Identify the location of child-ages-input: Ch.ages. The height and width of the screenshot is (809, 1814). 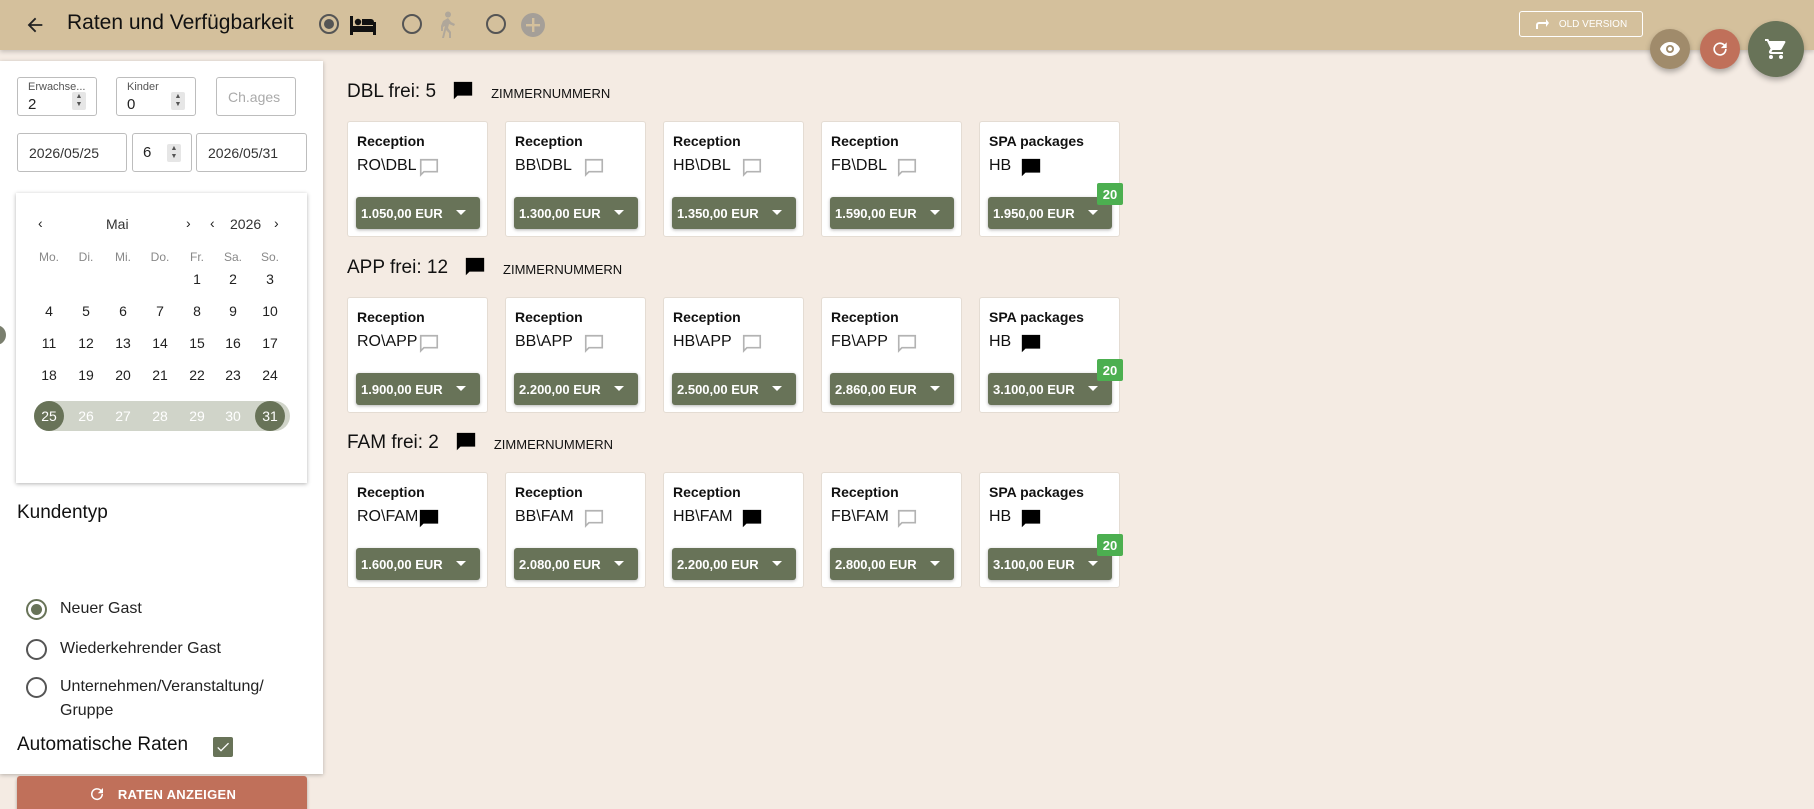
(256, 96).